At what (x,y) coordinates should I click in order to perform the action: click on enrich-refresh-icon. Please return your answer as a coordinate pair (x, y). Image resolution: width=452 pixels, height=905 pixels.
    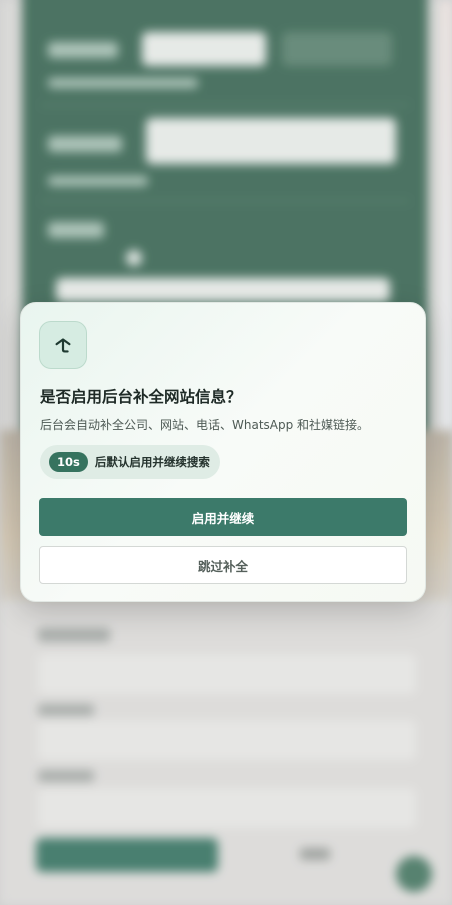
    Looking at the image, I should click on (63, 345).